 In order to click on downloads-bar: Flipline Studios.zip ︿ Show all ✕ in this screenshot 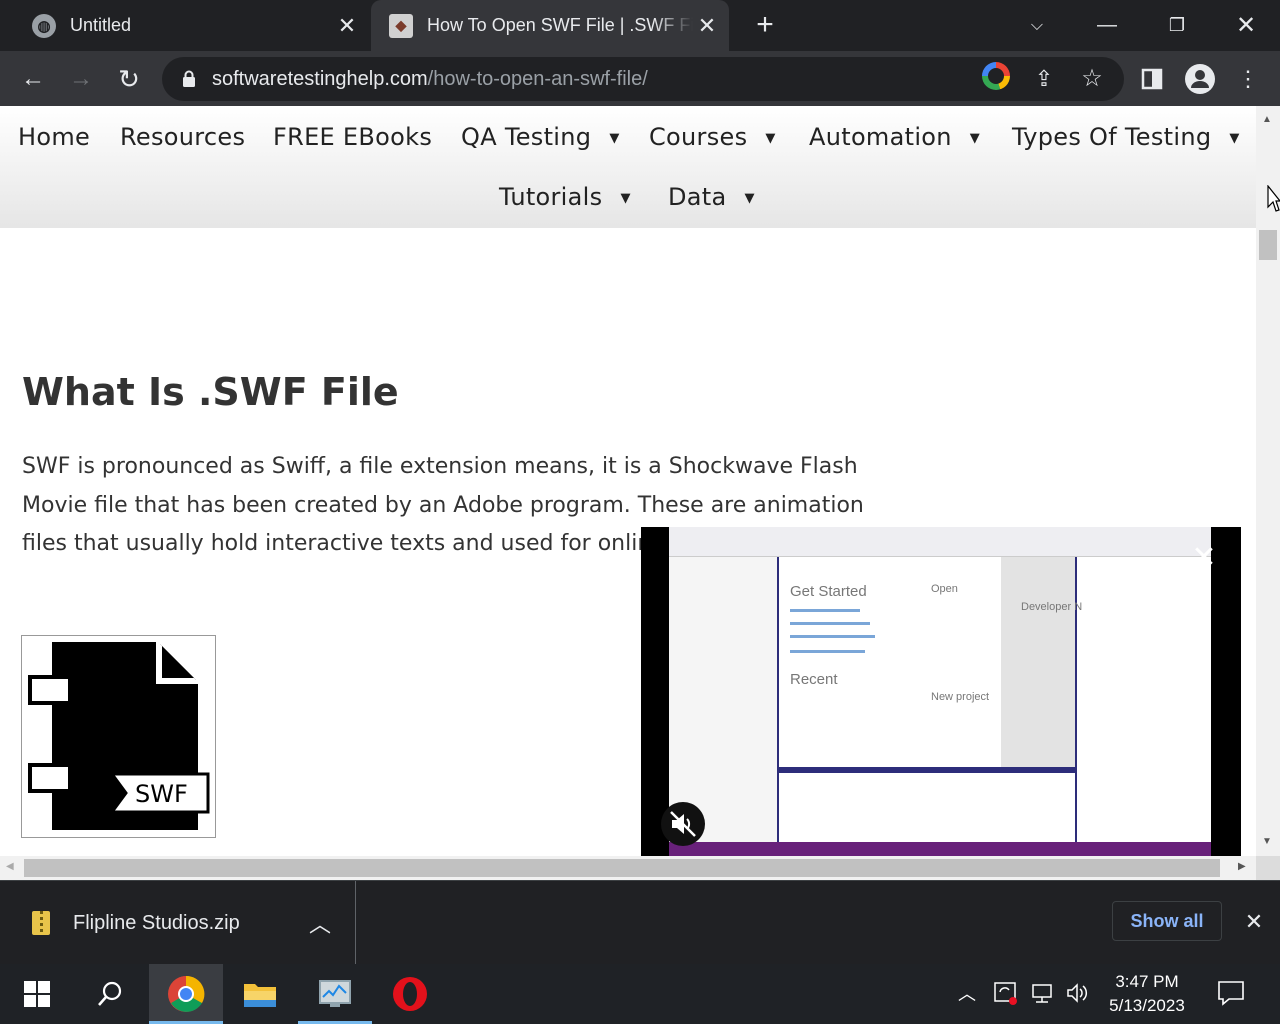, I will do `click(640, 922)`.